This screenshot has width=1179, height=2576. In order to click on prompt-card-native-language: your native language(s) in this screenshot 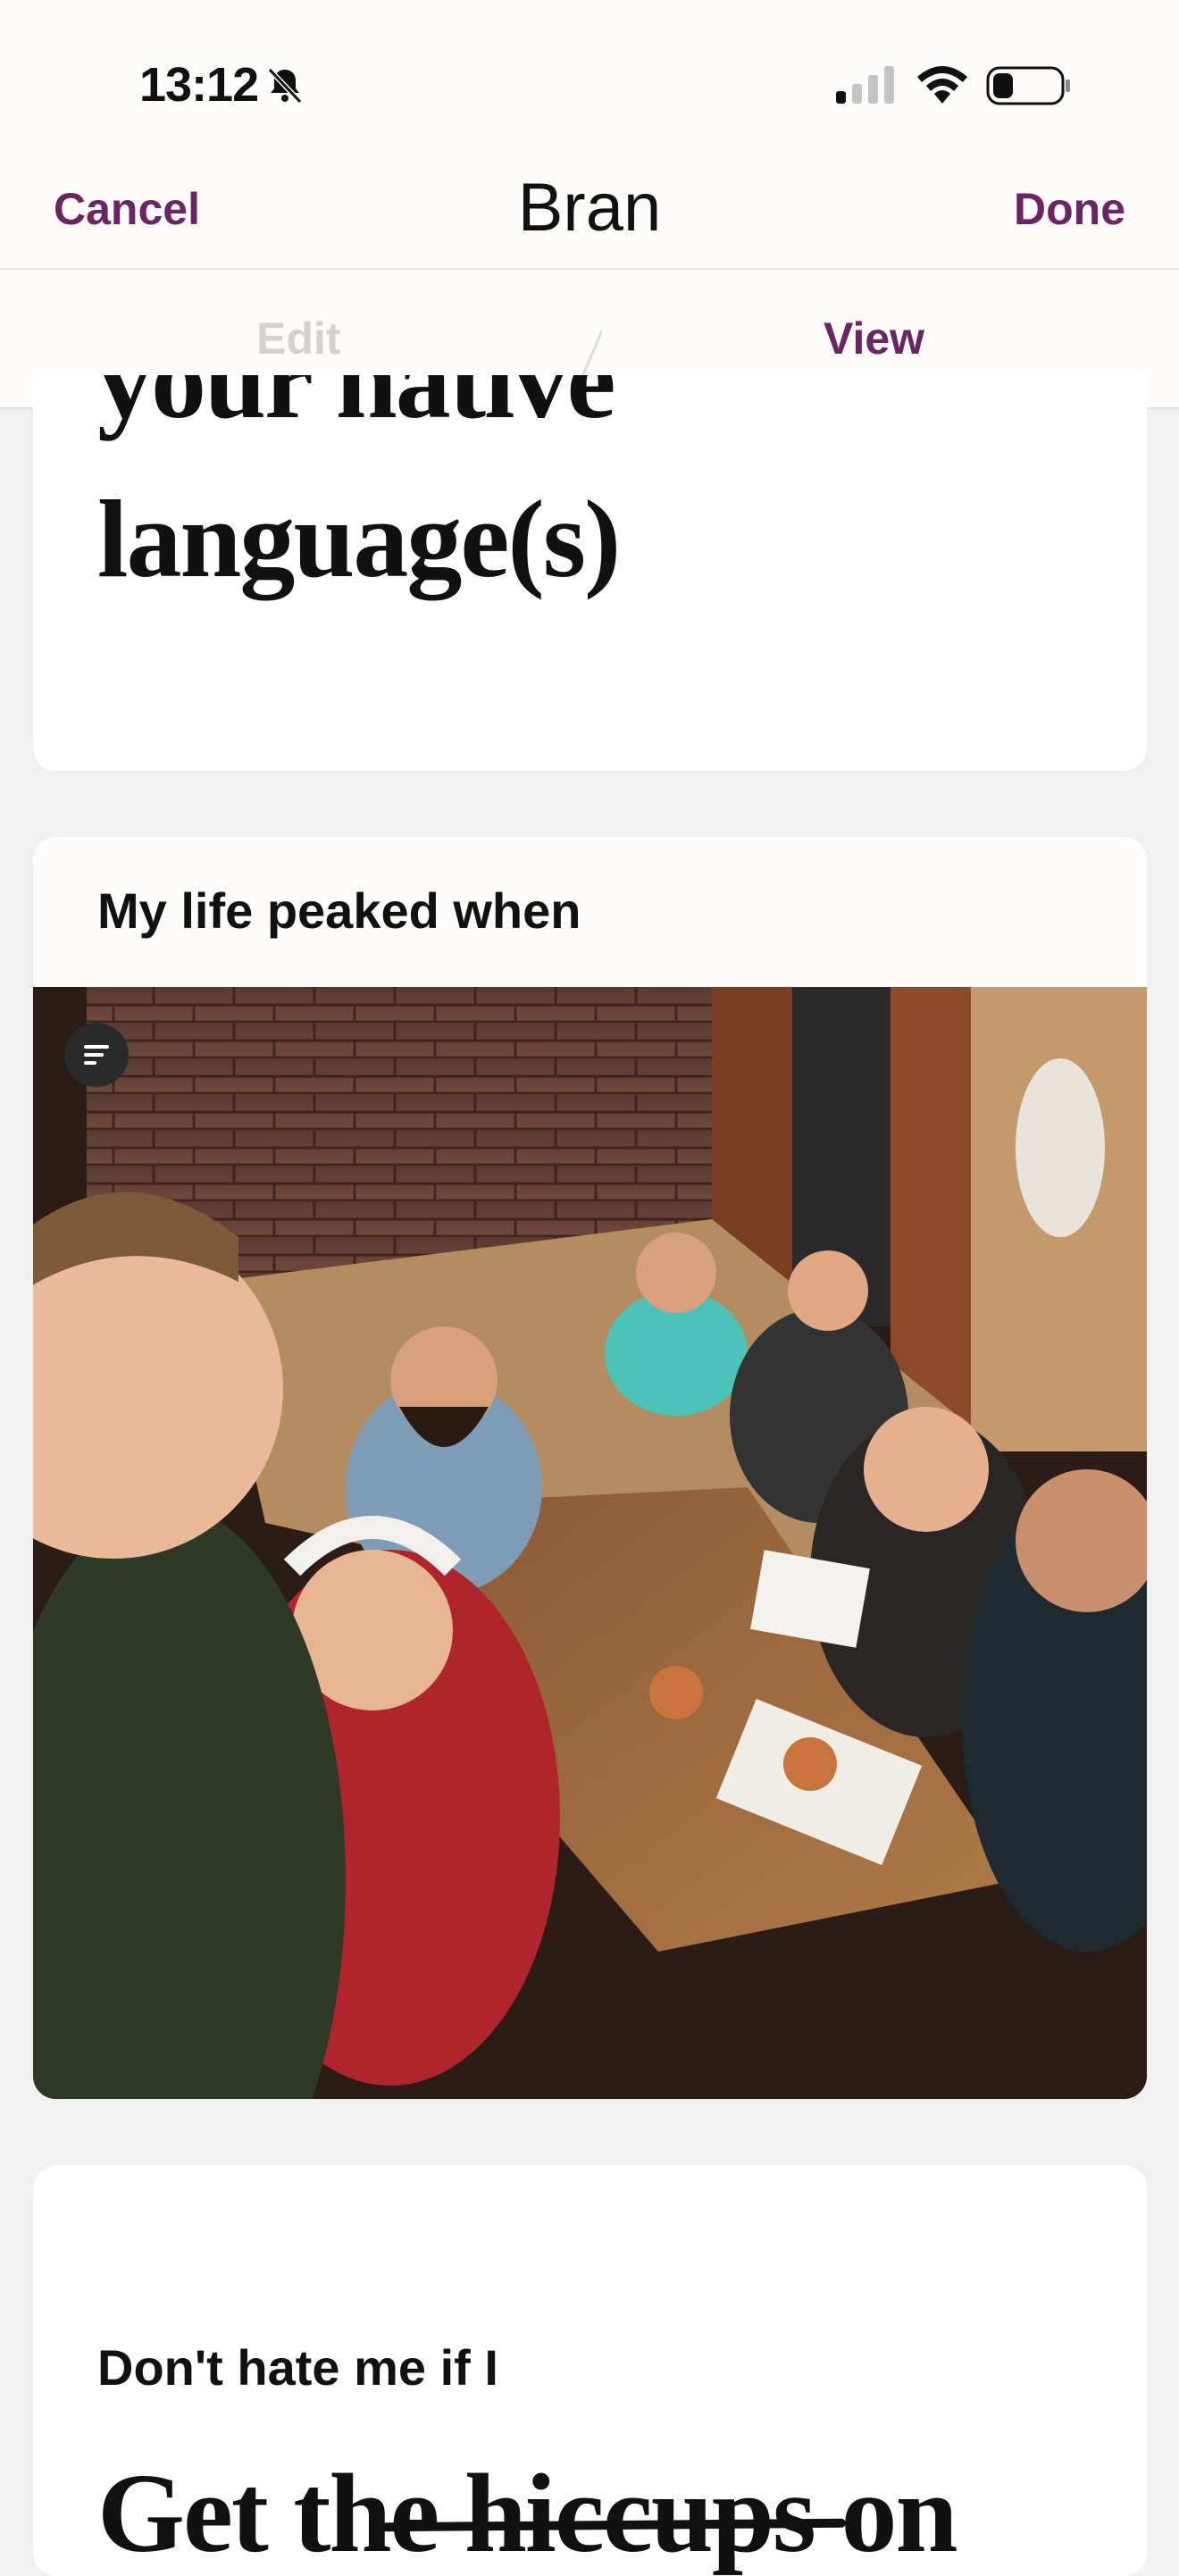, I will do `click(590, 573)`.